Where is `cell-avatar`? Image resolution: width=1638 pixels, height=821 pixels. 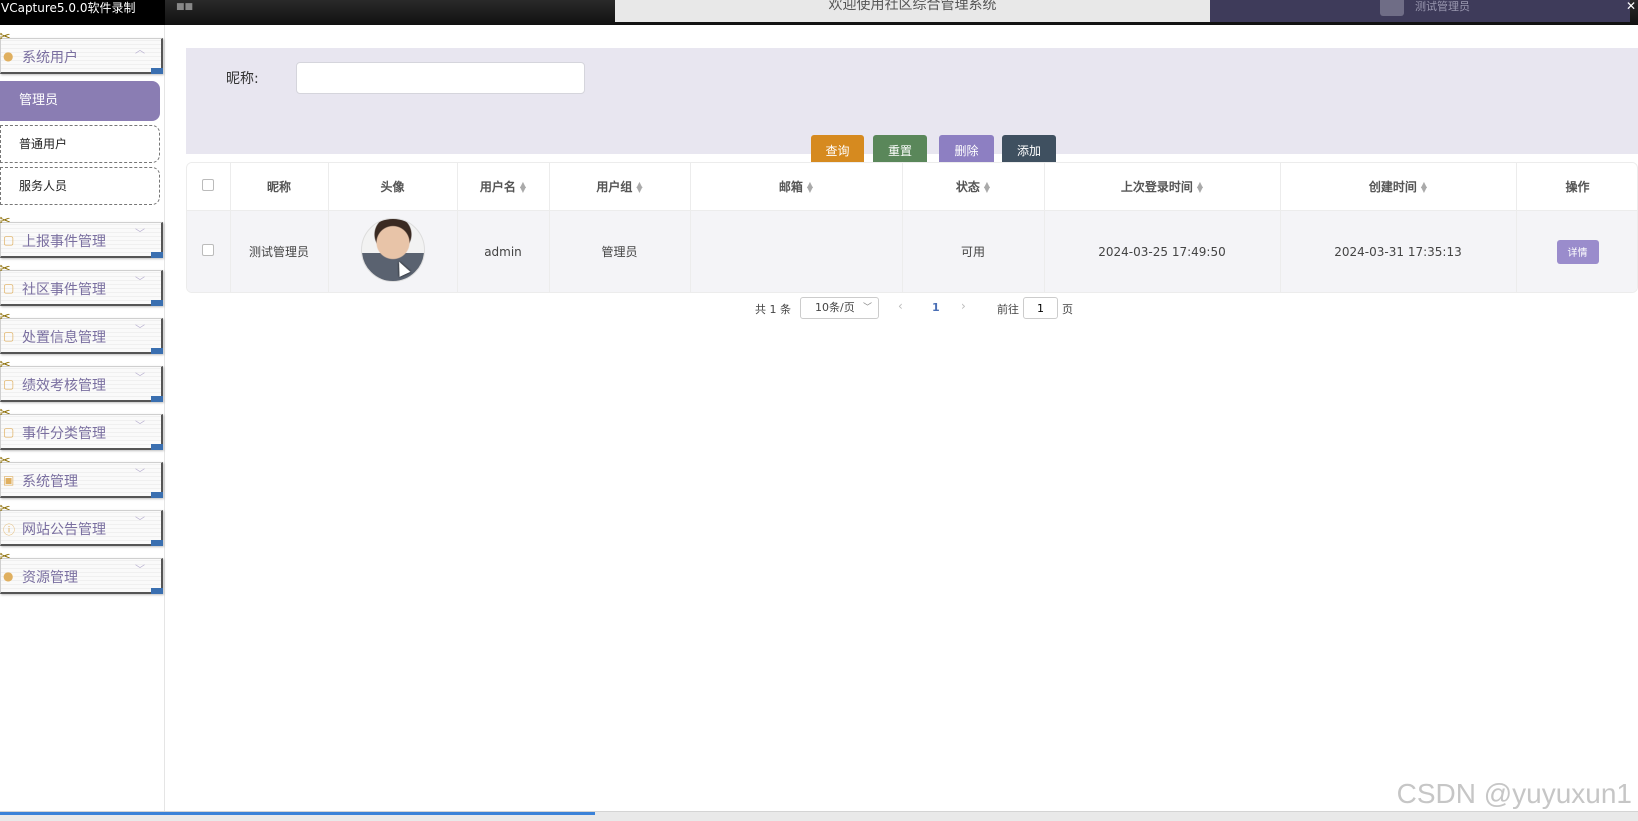 cell-avatar is located at coordinates (393, 251).